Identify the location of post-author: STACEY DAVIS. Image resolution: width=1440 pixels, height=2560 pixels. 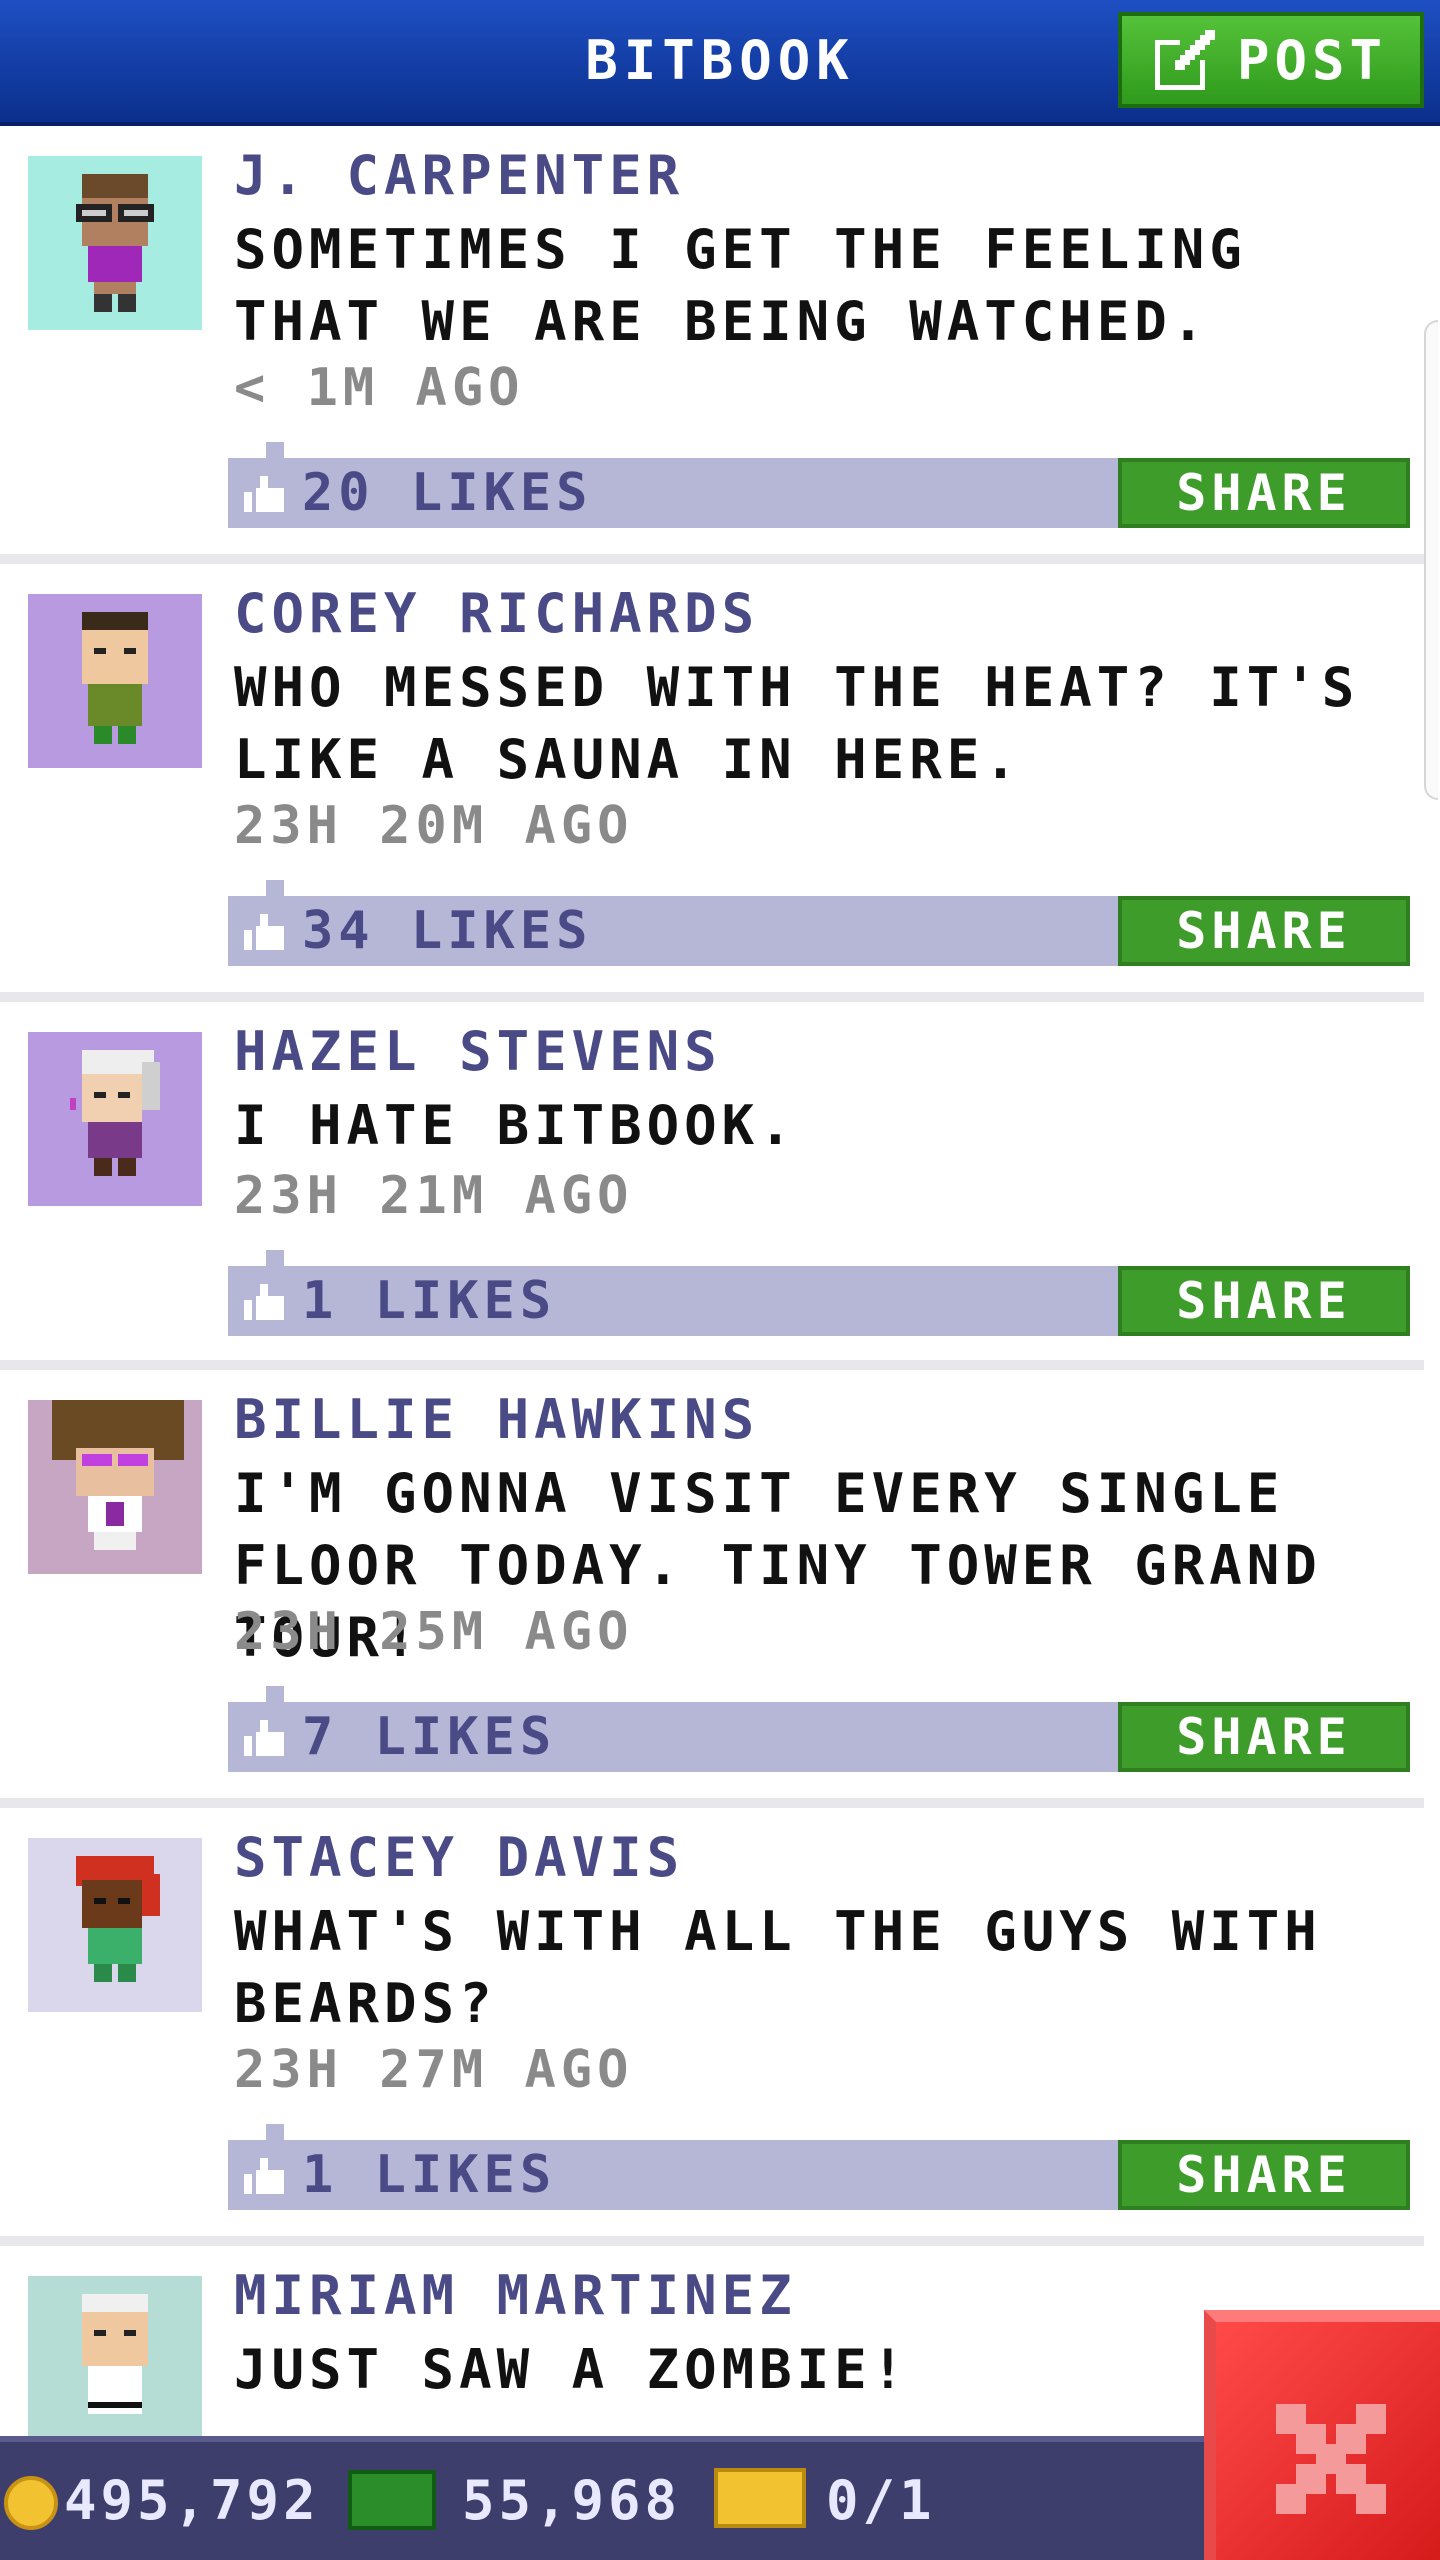
(459, 1857).